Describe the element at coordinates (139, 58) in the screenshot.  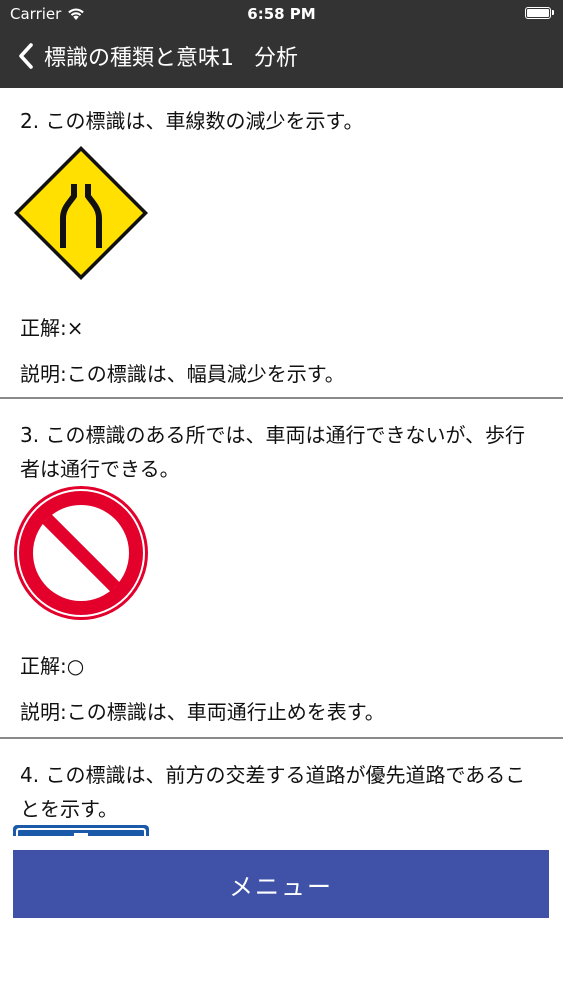
I see `nav-title: 標識の種類と意味1` at that location.